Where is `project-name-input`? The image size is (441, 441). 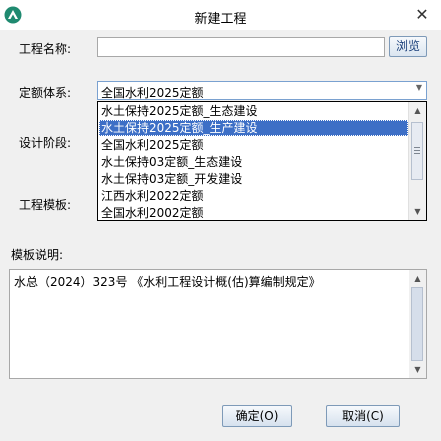
project-name-input is located at coordinates (241, 47).